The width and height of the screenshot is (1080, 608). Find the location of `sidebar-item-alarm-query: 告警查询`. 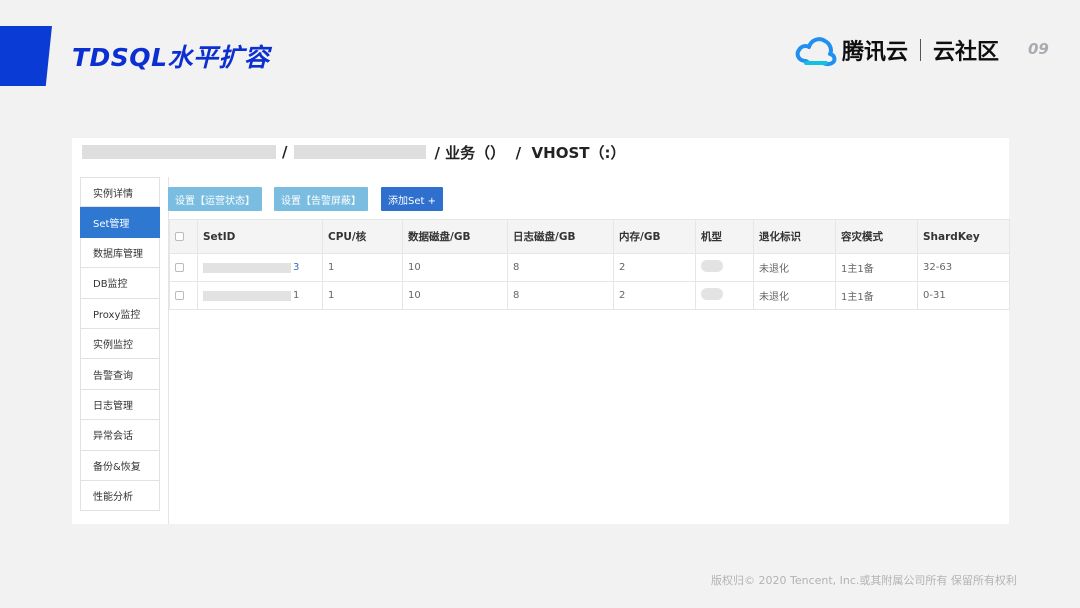

sidebar-item-alarm-query: 告警查询 is located at coordinates (120, 374).